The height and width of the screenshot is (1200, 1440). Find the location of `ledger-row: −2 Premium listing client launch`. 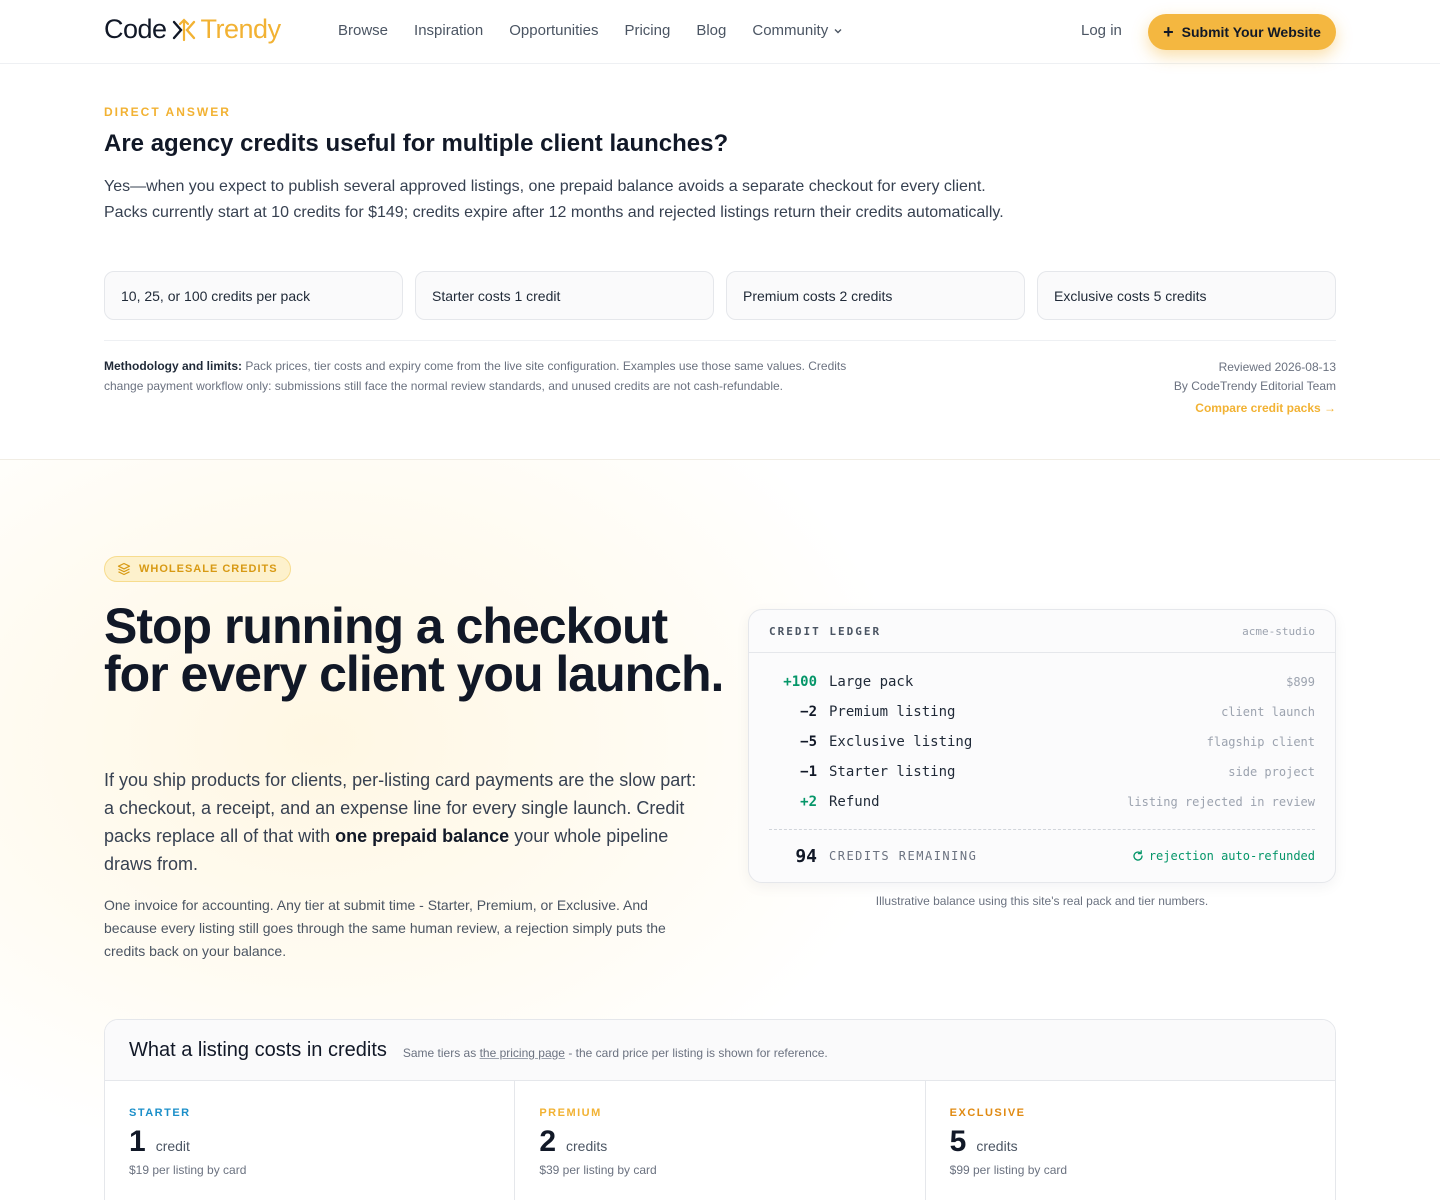

ledger-row: −2 Premium listing client launch is located at coordinates (1042, 712).